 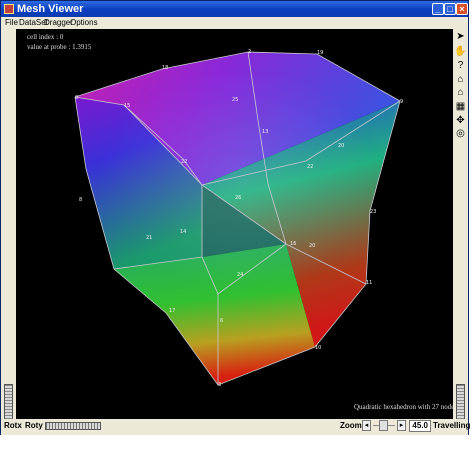 I want to click on node-label: 2, so click(x=249, y=52).